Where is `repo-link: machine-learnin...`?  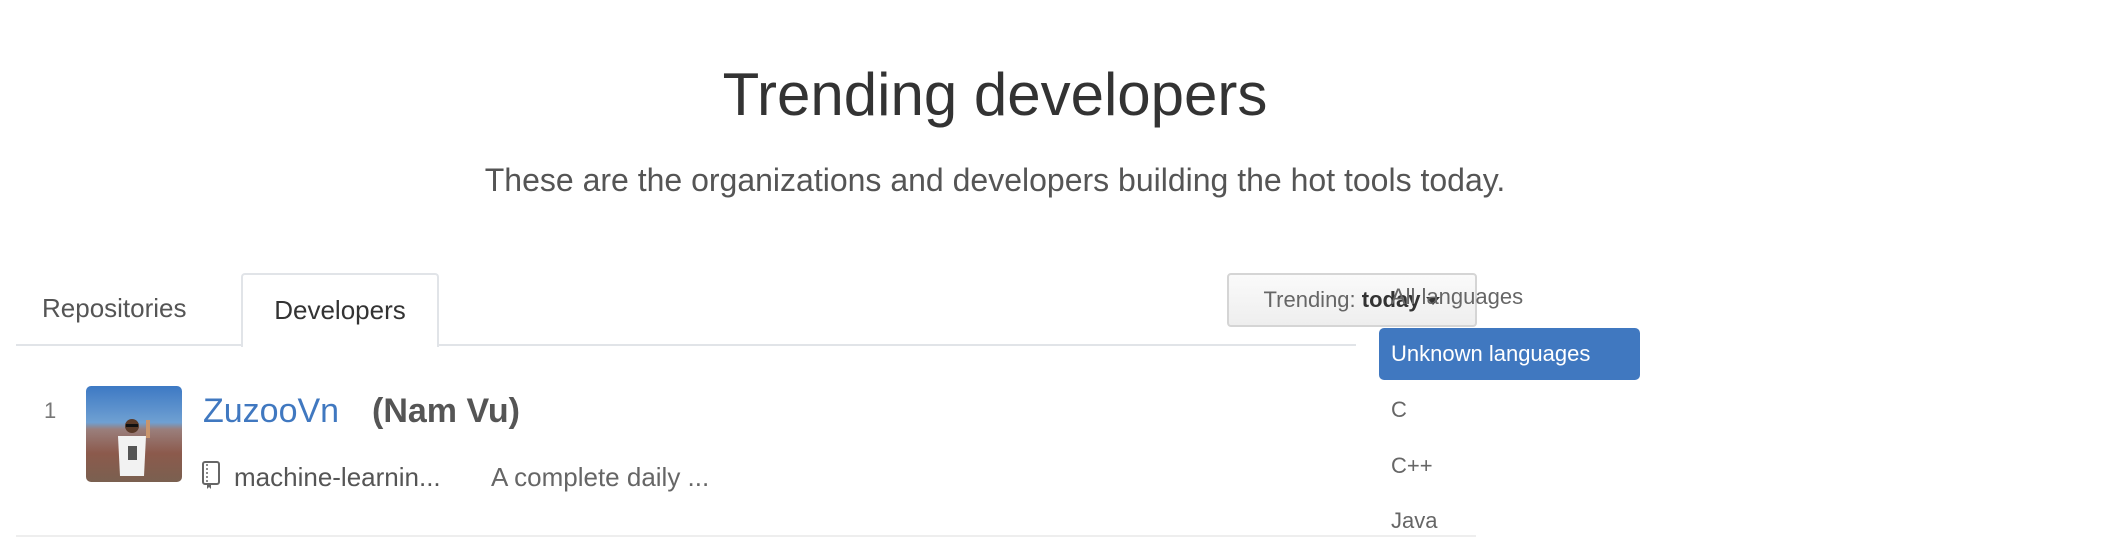
repo-link: machine-learnin... is located at coordinates (337, 477).